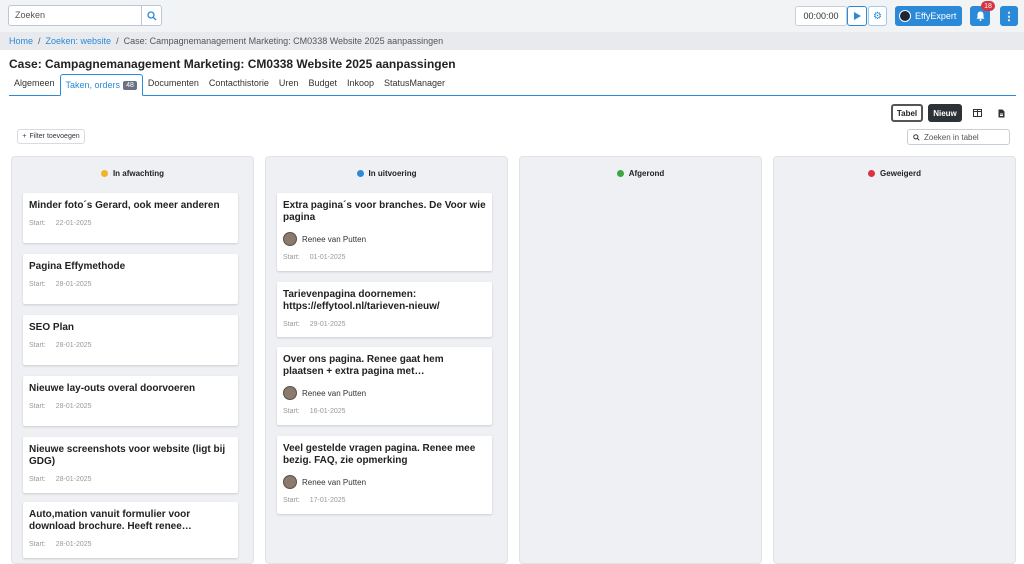  What do you see at coordinates (821, 16) in the screenshot?
I see `timer-display: 00:00:00` at bounding box center [821, 16].